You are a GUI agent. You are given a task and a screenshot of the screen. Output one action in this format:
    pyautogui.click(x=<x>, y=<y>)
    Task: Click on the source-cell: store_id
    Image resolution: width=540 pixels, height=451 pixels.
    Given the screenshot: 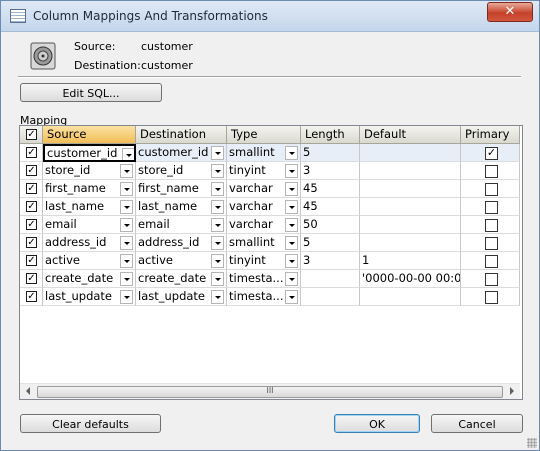 What is the action you would take?
    pyautogui.click(x=89, y=171)
    